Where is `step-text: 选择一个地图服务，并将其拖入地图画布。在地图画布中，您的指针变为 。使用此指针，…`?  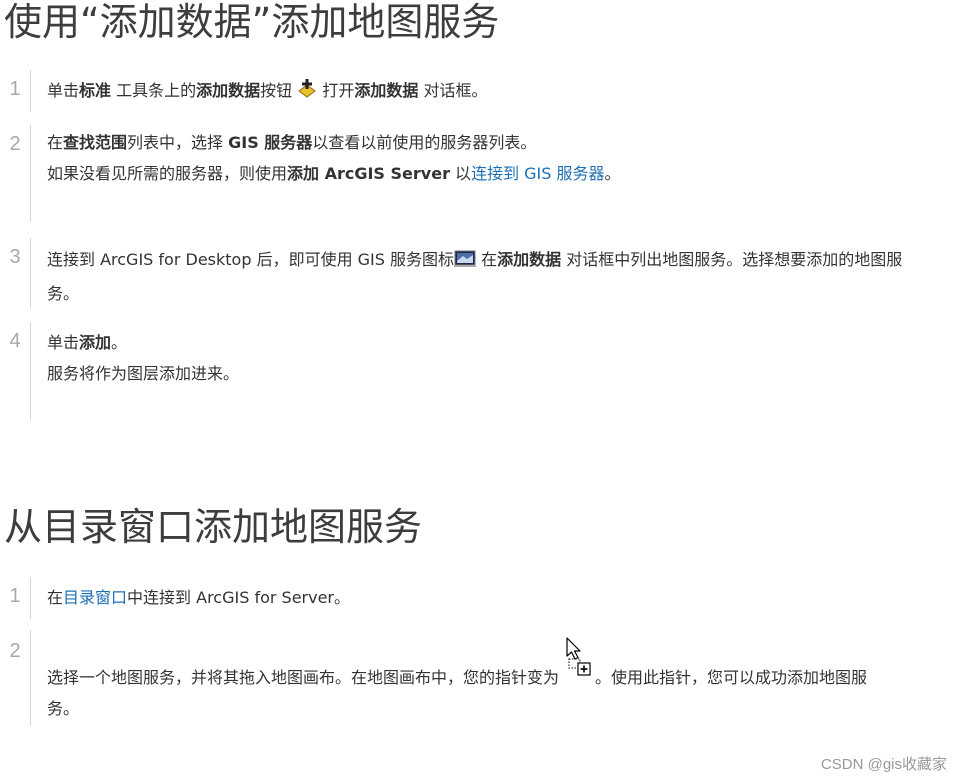
step-text: 选择一个地图服务，并将其拖入地图画布。在地图画布中，您的指针变为 。使用此指针，… is located at coordinates (504, 680).